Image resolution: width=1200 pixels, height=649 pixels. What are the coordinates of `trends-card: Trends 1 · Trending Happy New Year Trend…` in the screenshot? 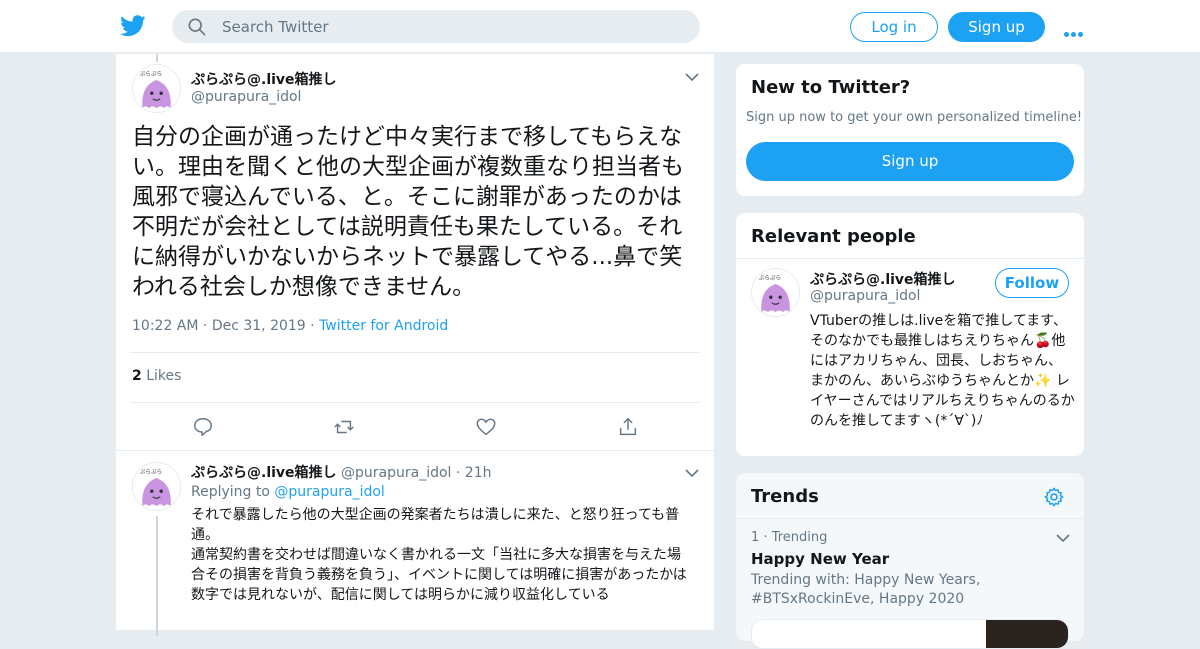 It's located at (910, 560).